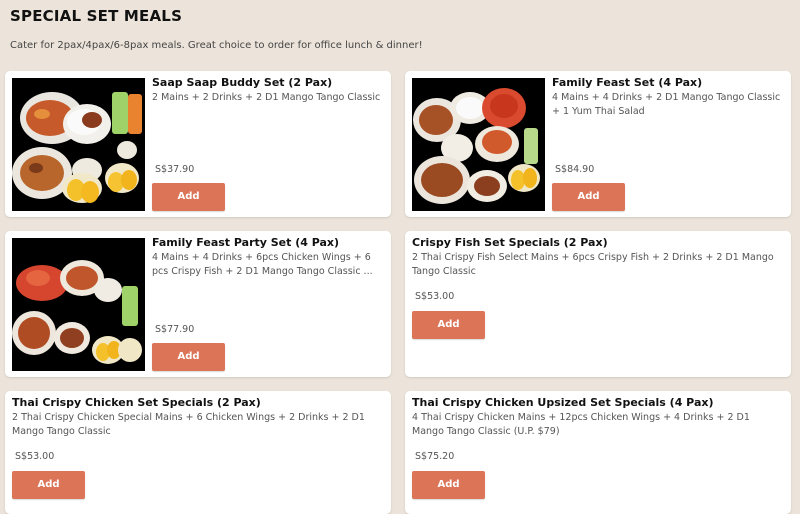  I want to click on item-price: S$75.20, so click(435, 456).